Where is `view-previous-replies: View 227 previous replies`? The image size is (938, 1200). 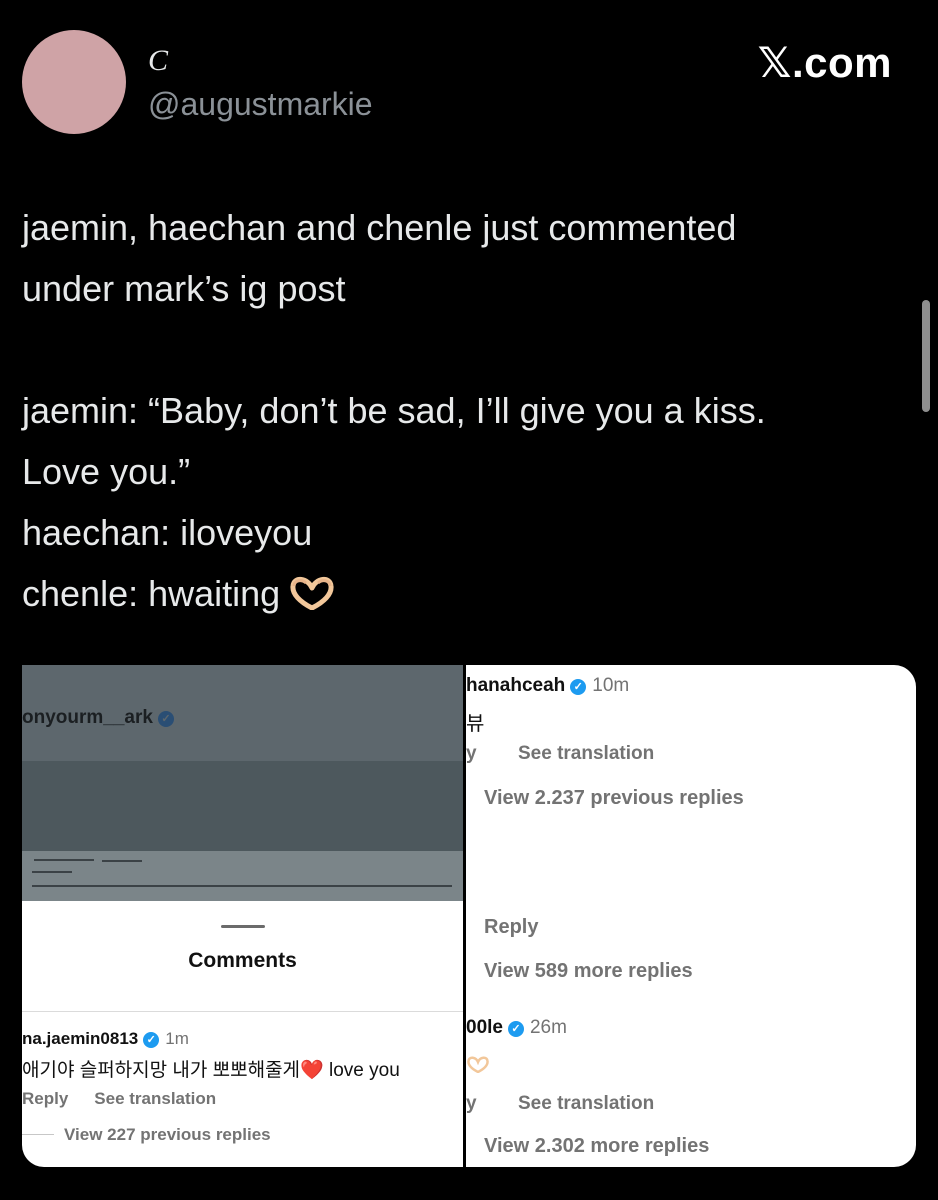 view-previous-replies: View 227 previous replies is located at coordinates (146, 1135).